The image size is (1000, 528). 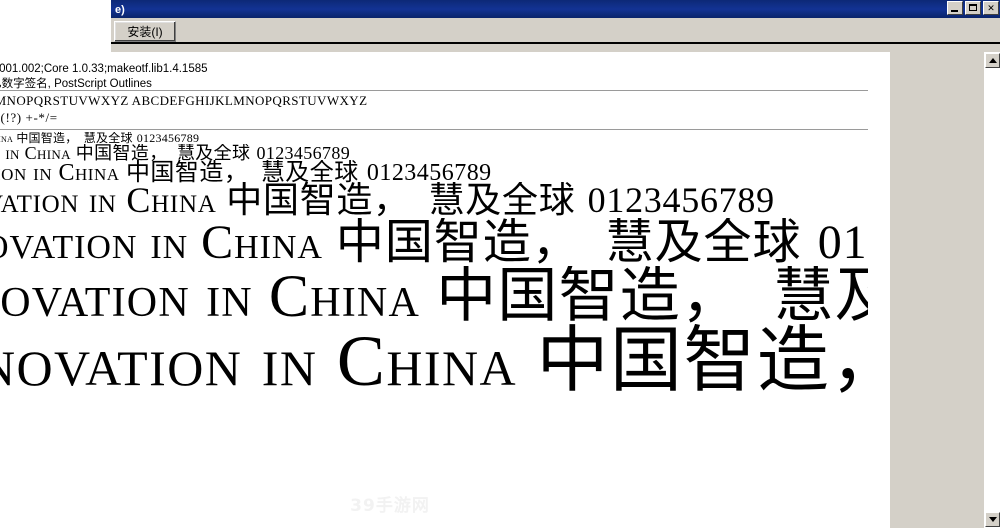 I want to click on vertical-scrollbar, so click(x=991, y=290).